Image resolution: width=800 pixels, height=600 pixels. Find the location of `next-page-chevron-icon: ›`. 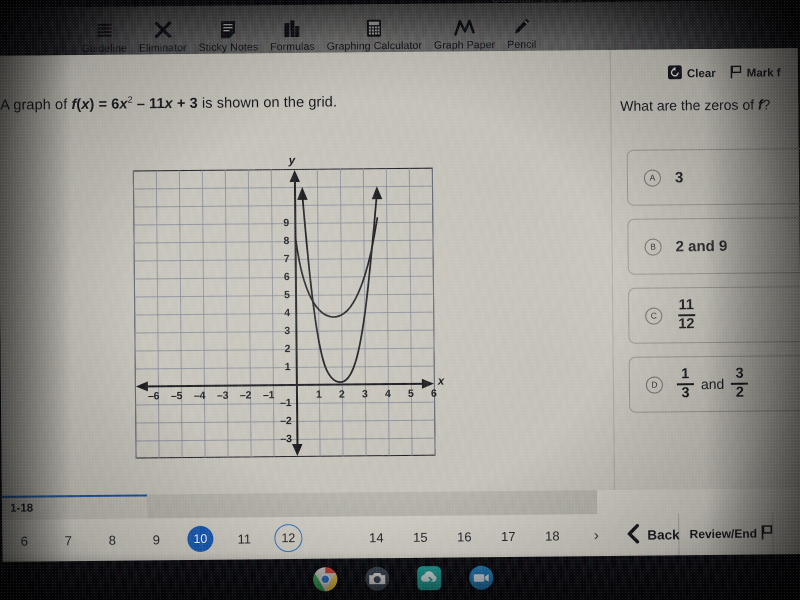

next-page-chevron-icon: › is located at coordinates (596, 535).